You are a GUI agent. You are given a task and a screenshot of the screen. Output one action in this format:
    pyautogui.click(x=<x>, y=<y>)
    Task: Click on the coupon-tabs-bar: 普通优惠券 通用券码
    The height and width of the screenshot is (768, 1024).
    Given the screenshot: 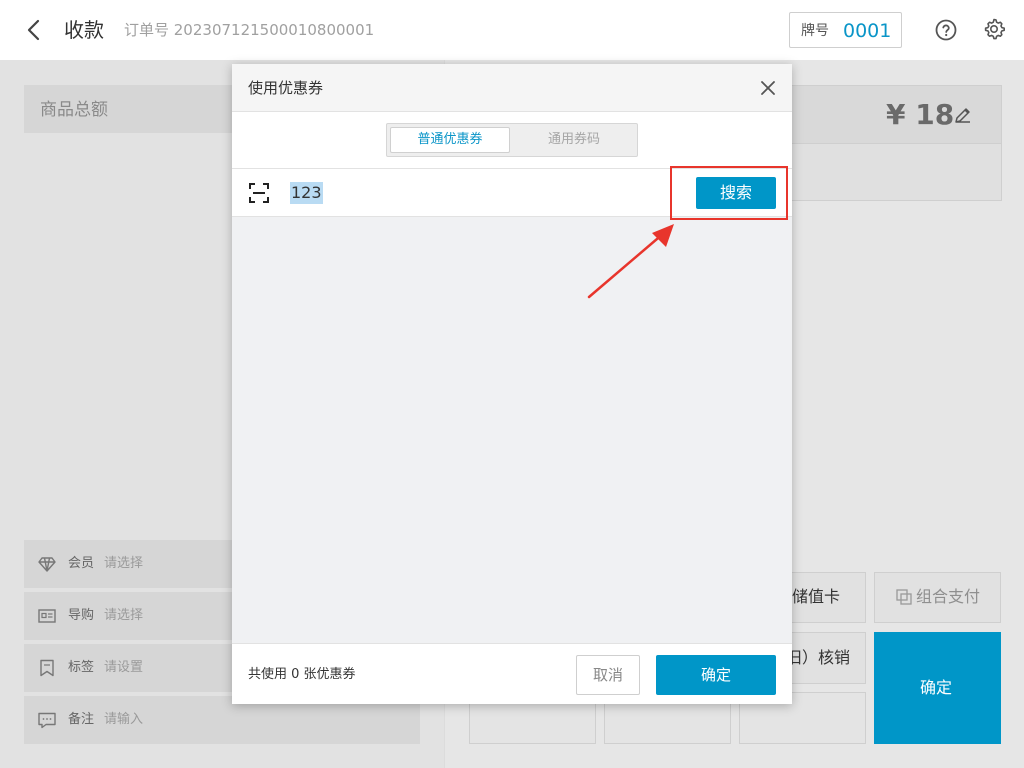 What is the action you would take?
    pyautogui.click(x=512, y=140)
    